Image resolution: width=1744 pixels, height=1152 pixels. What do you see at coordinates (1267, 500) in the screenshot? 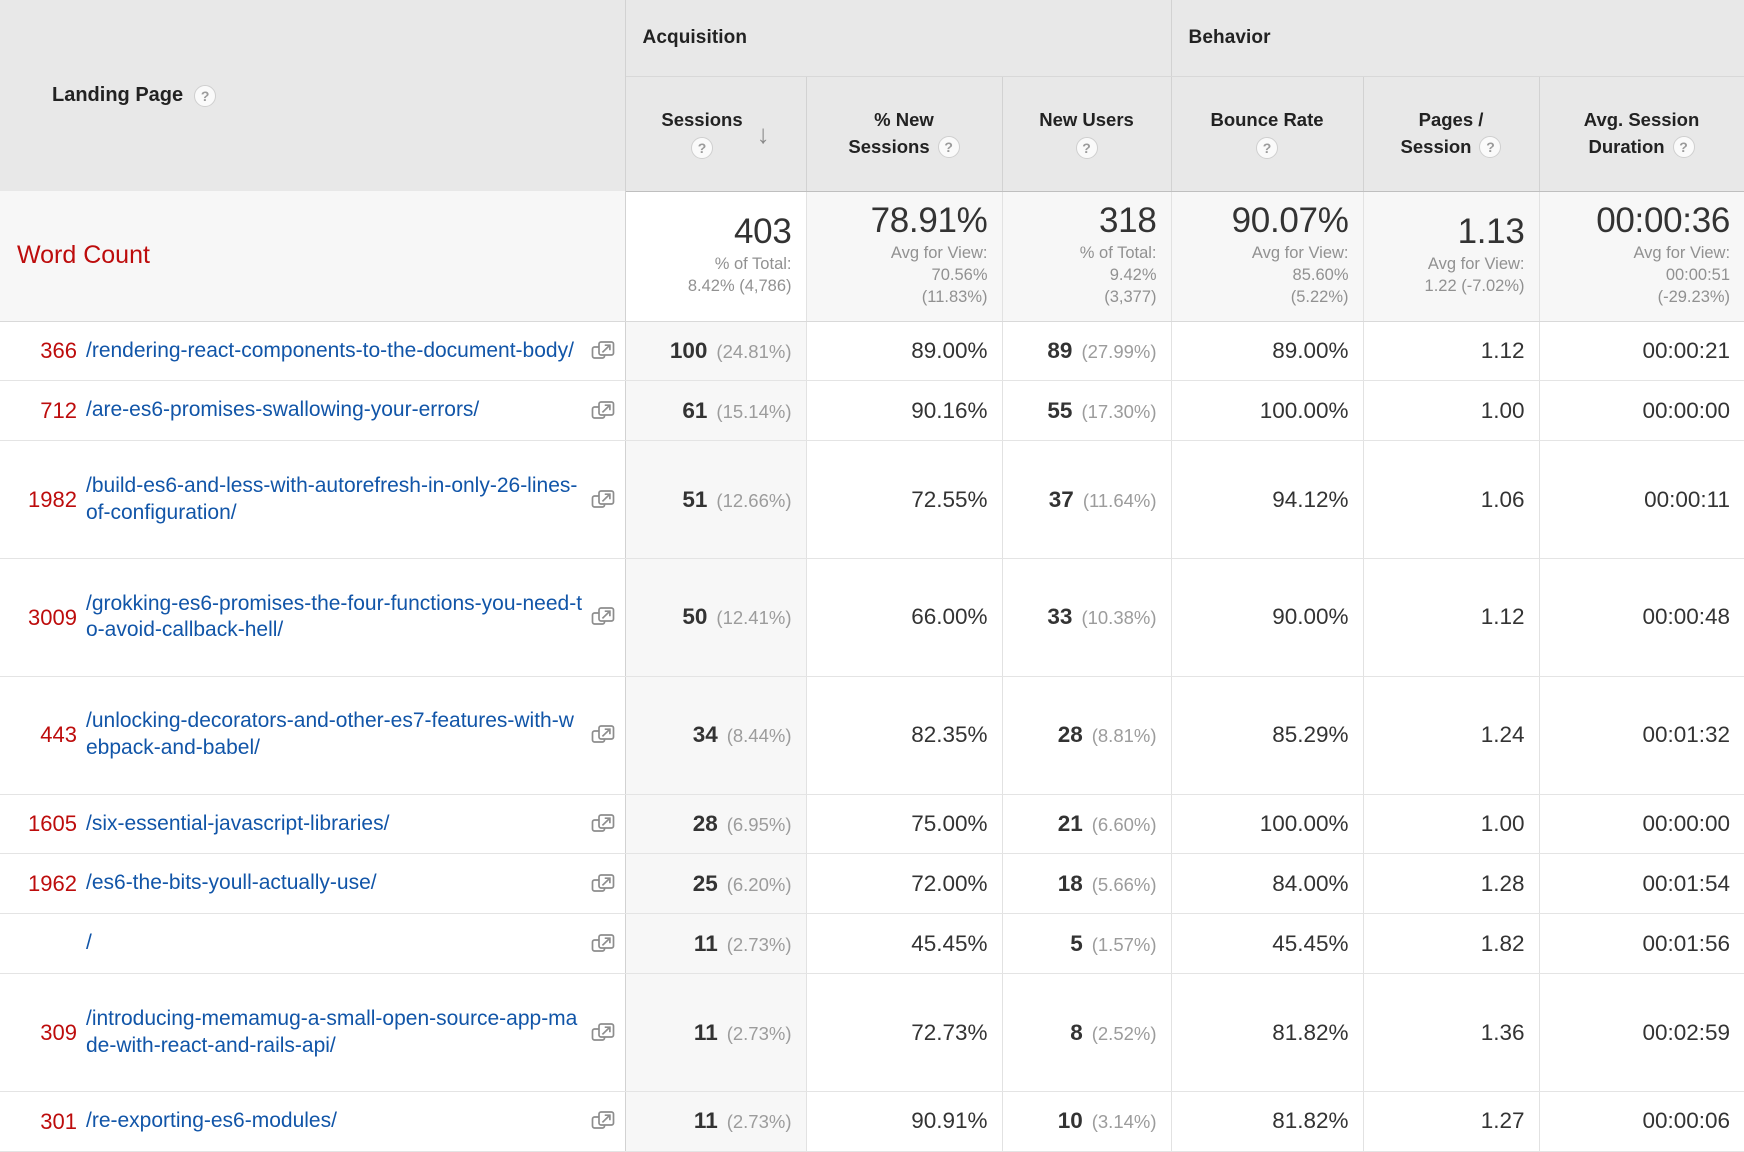
I see `cell-bounce-rate: 94.12%` at bounding box center [1267, 500].